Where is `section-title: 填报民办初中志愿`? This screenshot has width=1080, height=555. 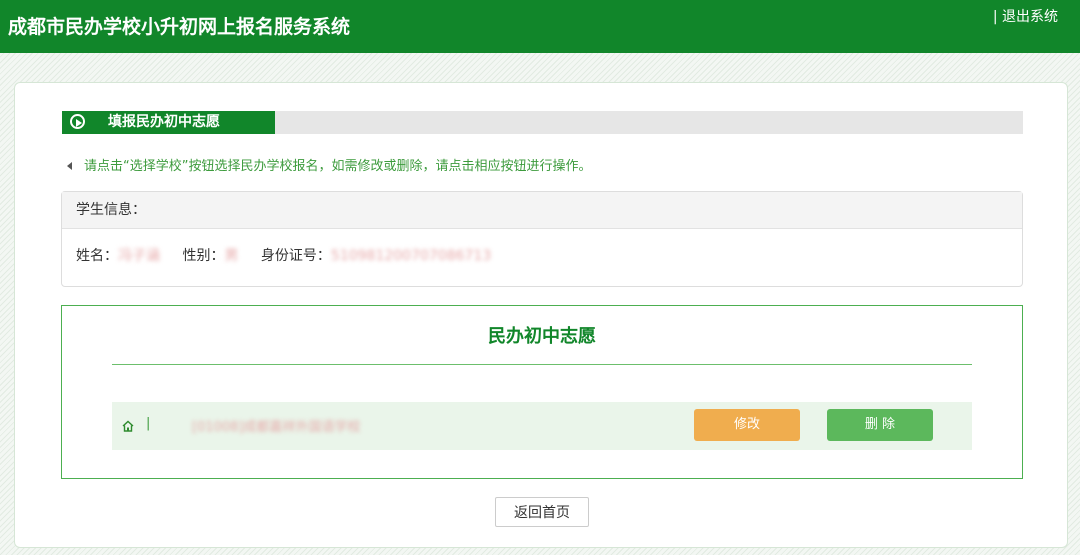 section-title: 填报民办初中志愿 is located at coordinates (164, 122).